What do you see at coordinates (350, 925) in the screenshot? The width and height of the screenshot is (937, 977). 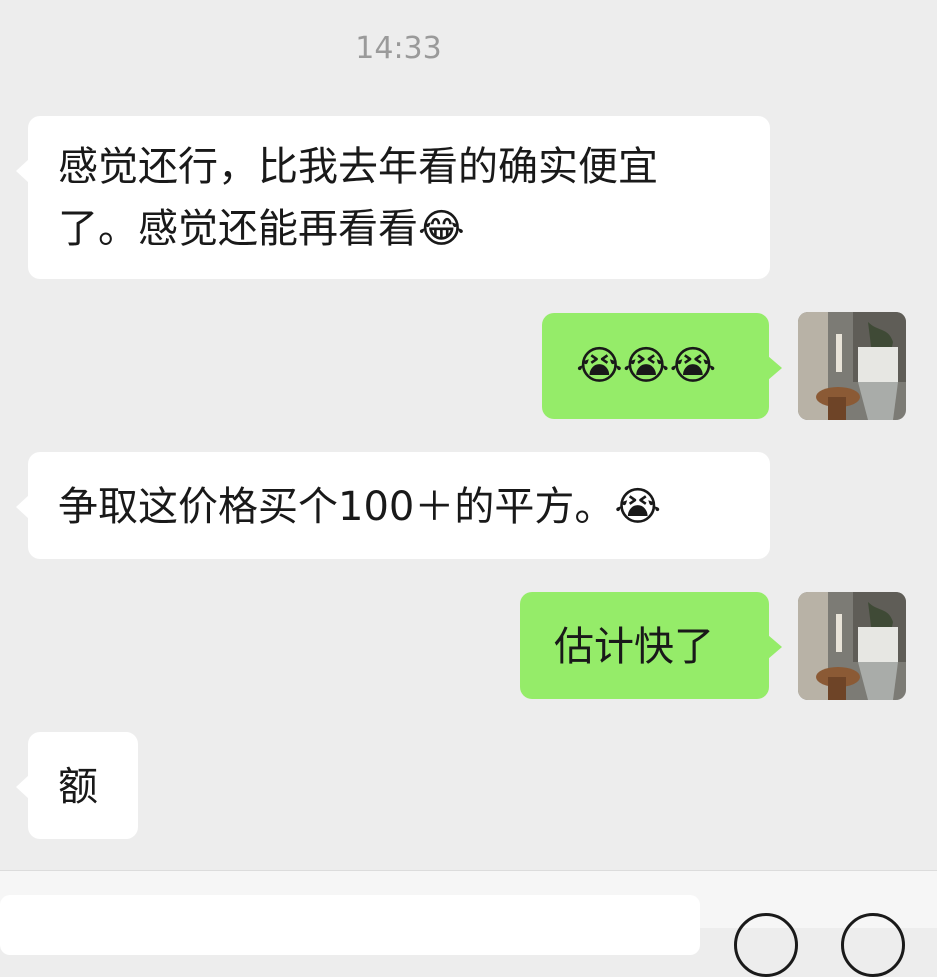 I see `message-input` at bounding box center [350, 925].